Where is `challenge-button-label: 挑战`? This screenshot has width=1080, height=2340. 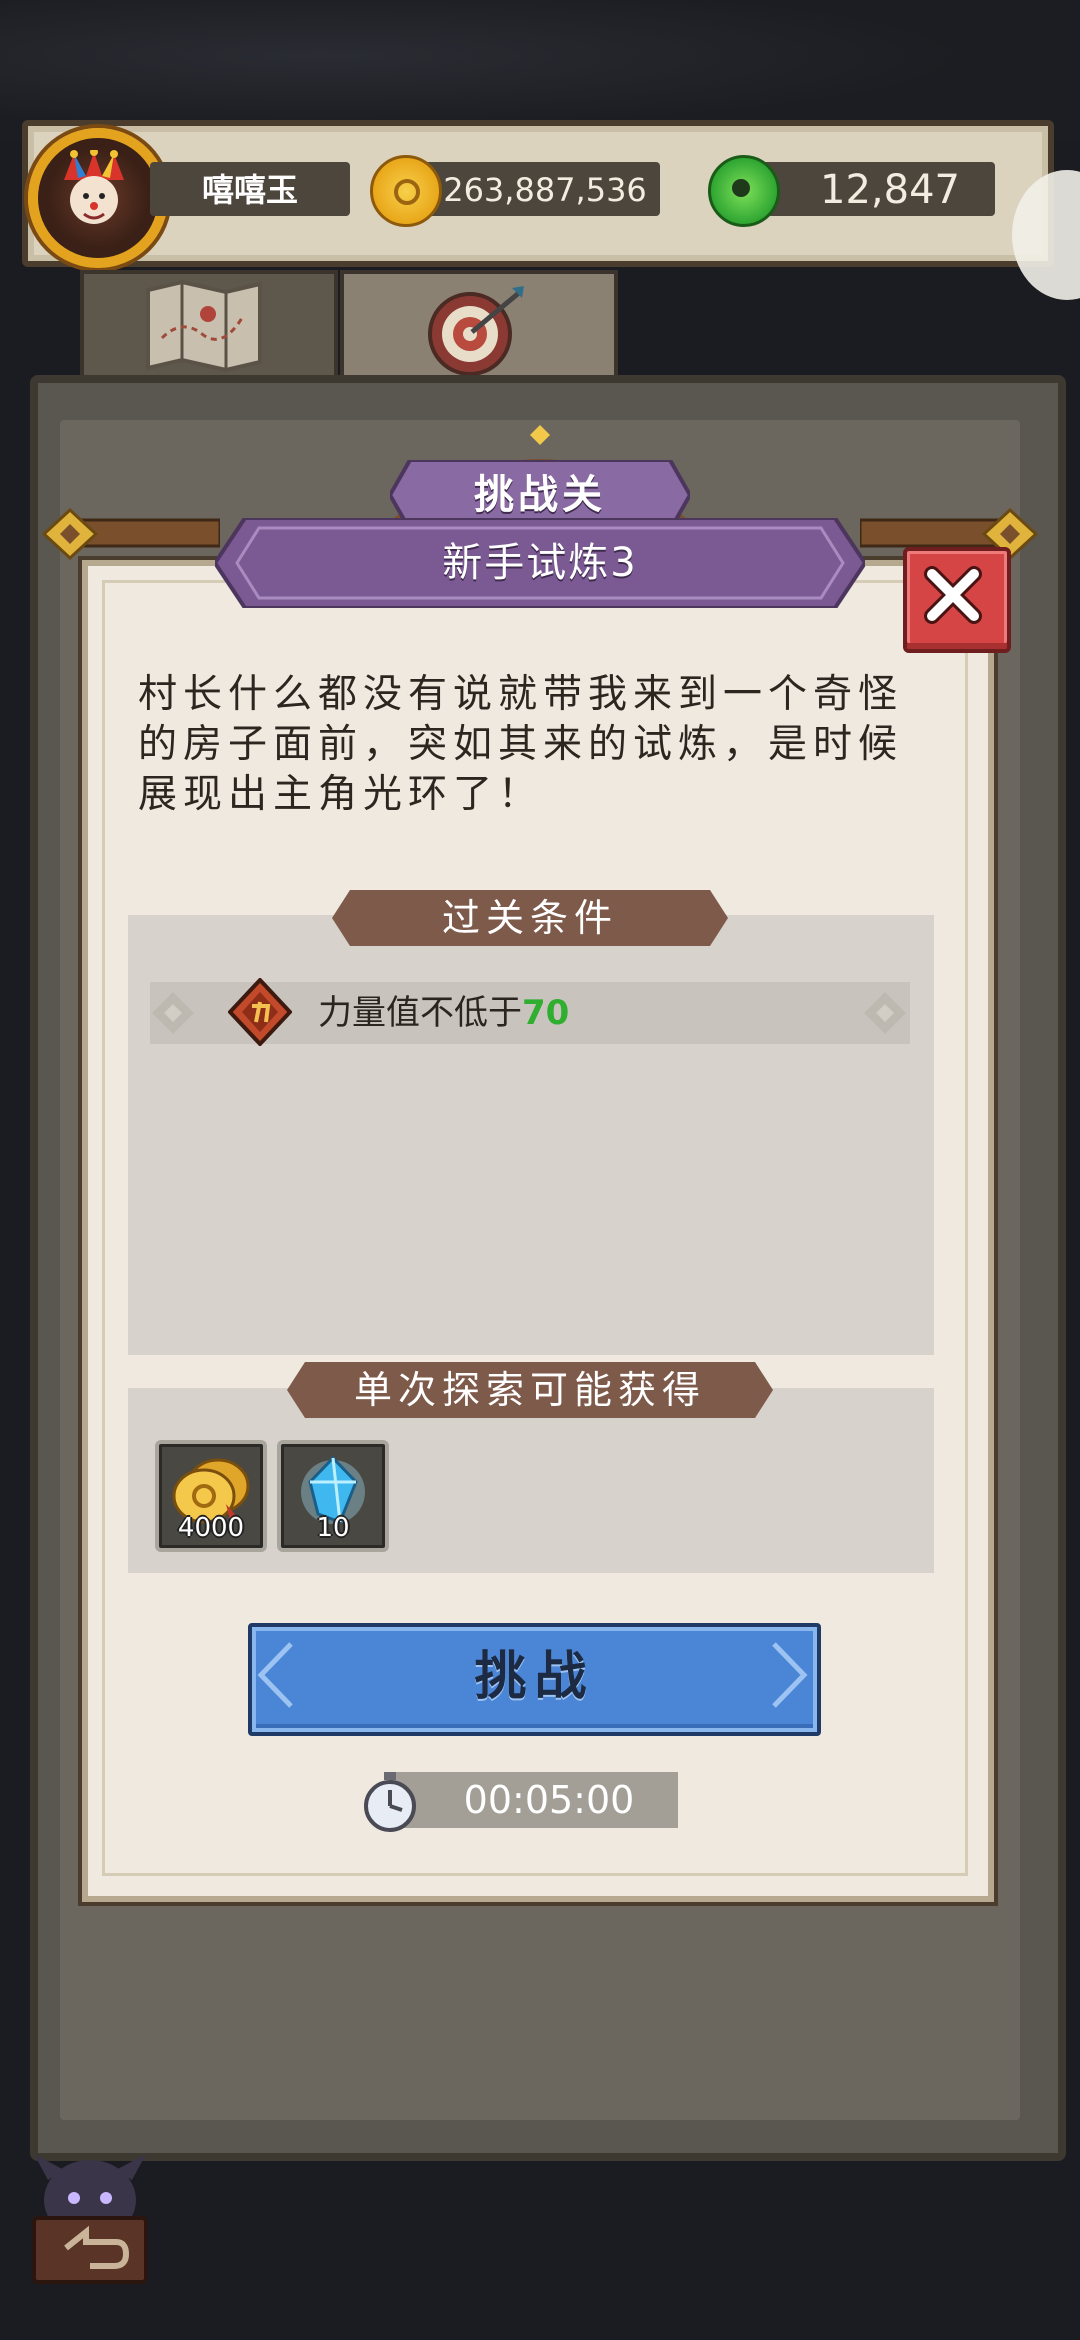
challenge-button-label: 挑战 is located at coordinates (534, 1677).